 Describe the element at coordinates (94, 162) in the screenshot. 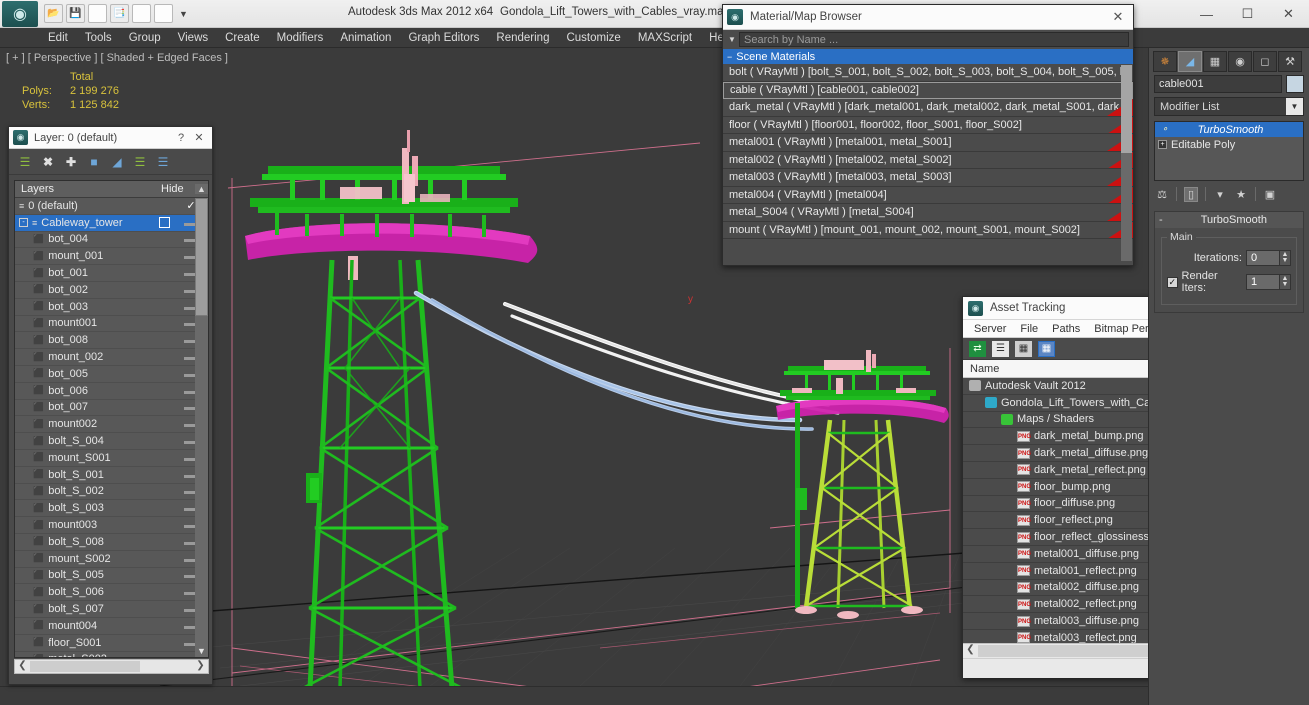

I see `select-objects-icon: ■` at that location.